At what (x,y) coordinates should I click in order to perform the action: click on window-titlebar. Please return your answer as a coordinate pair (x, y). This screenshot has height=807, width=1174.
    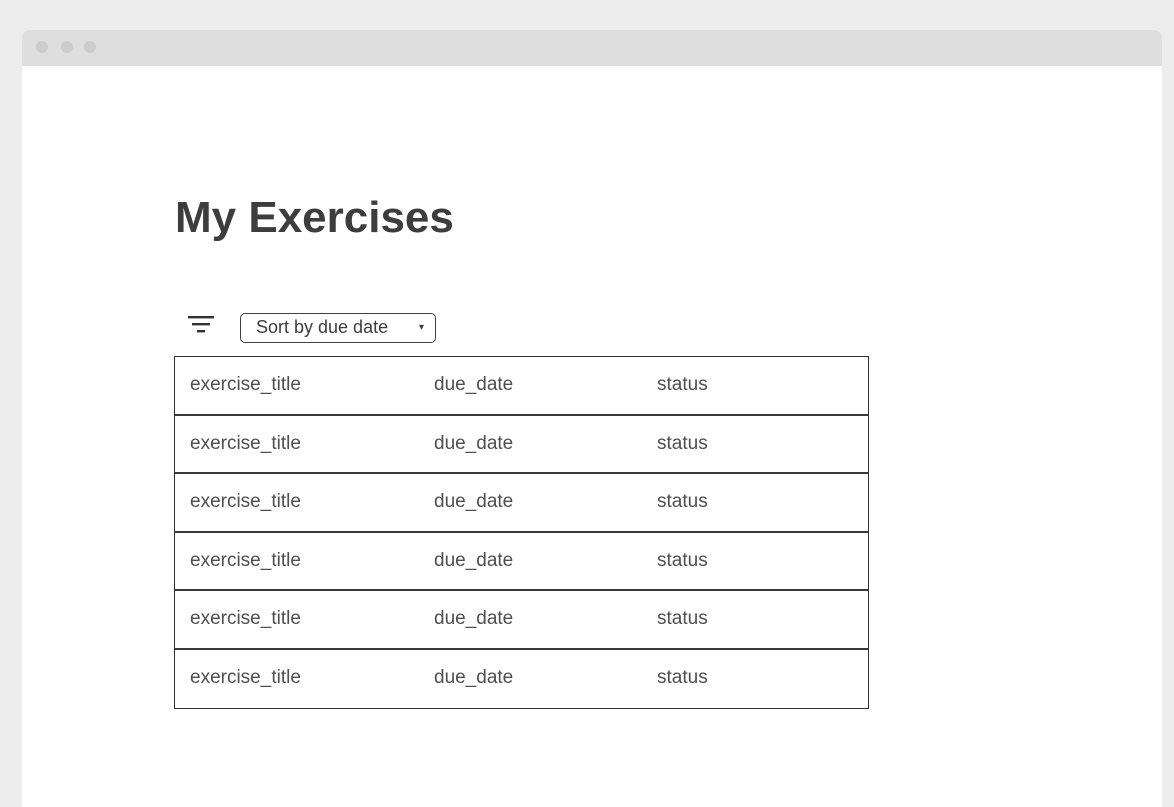
    Looking at the image, I should click on (592, 48).